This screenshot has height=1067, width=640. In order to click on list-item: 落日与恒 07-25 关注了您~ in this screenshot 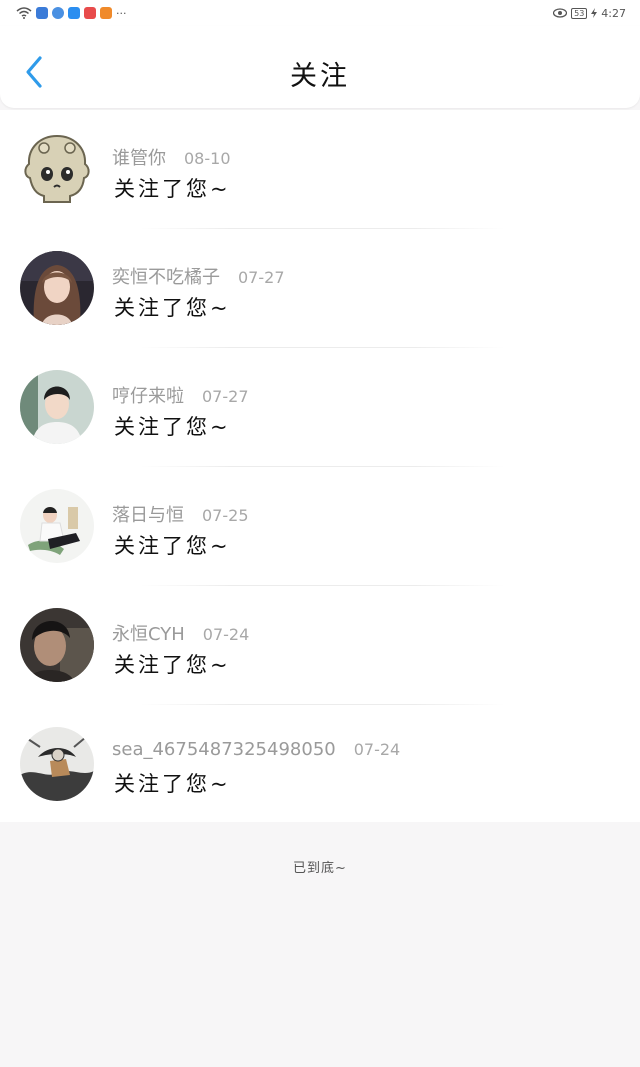, I will do `click(320, 526)`.